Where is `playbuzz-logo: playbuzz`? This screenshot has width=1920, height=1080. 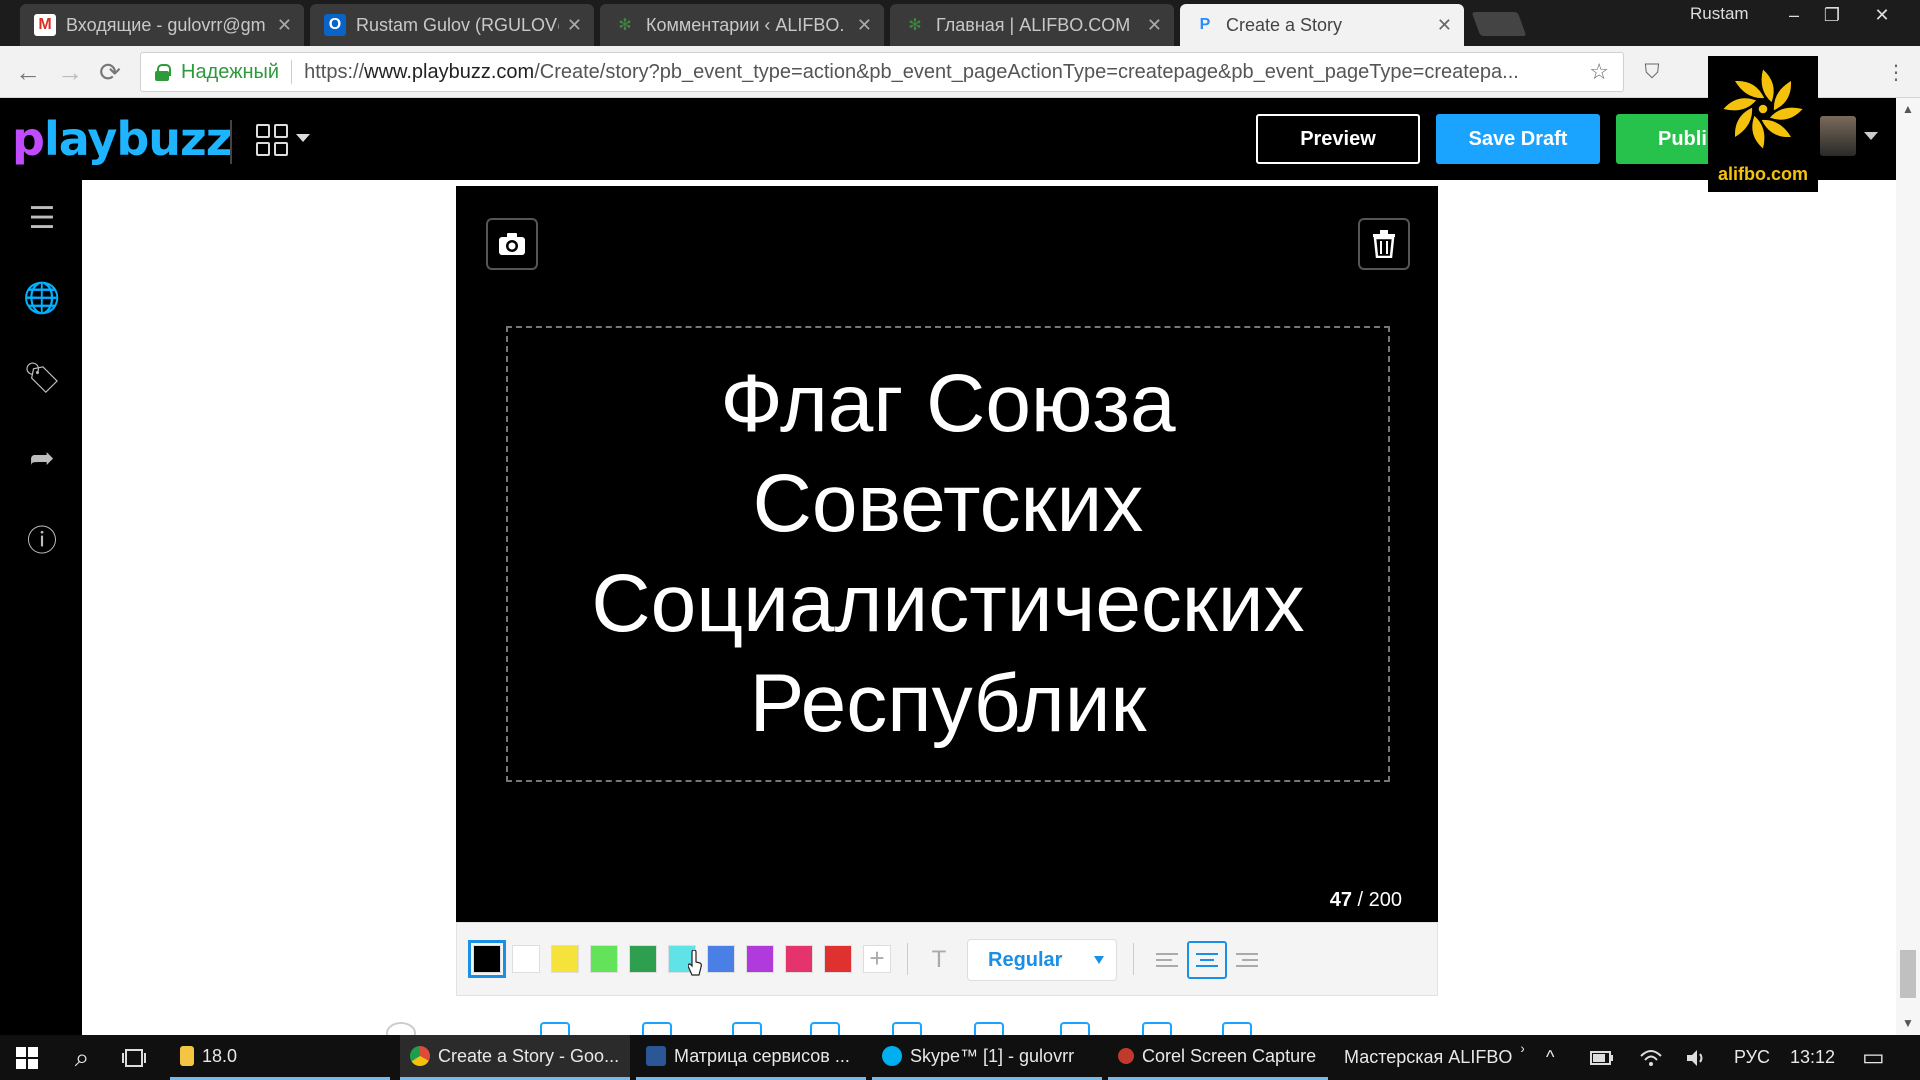
playbuzz-logo: playbuzz is located at coordinates (122, 139).